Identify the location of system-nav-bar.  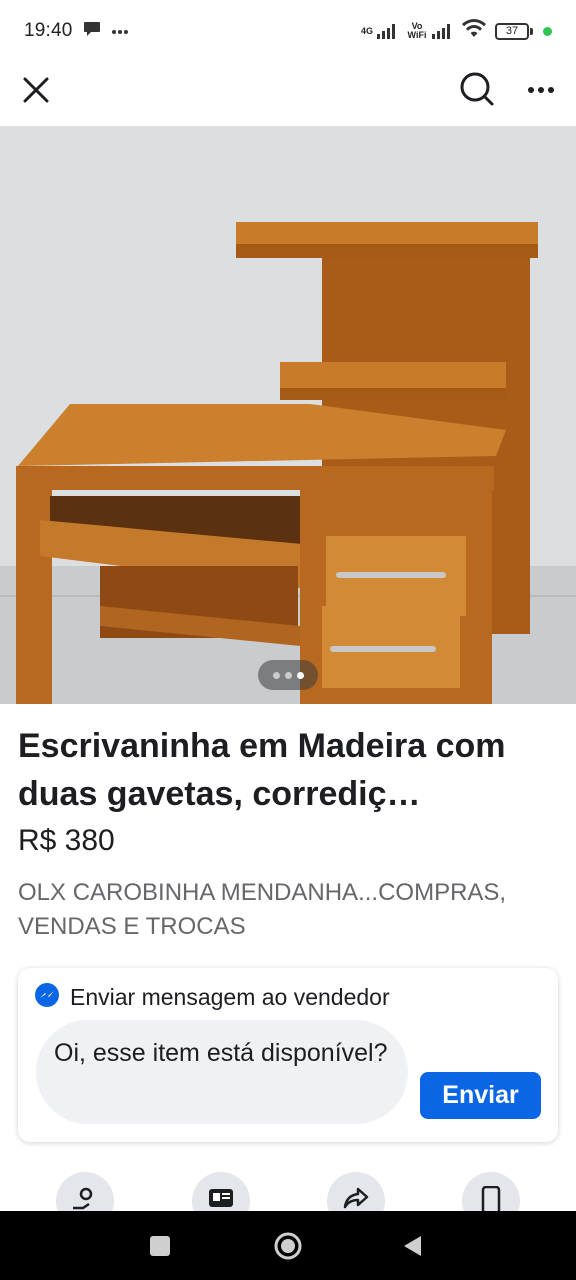
(288, 1245).